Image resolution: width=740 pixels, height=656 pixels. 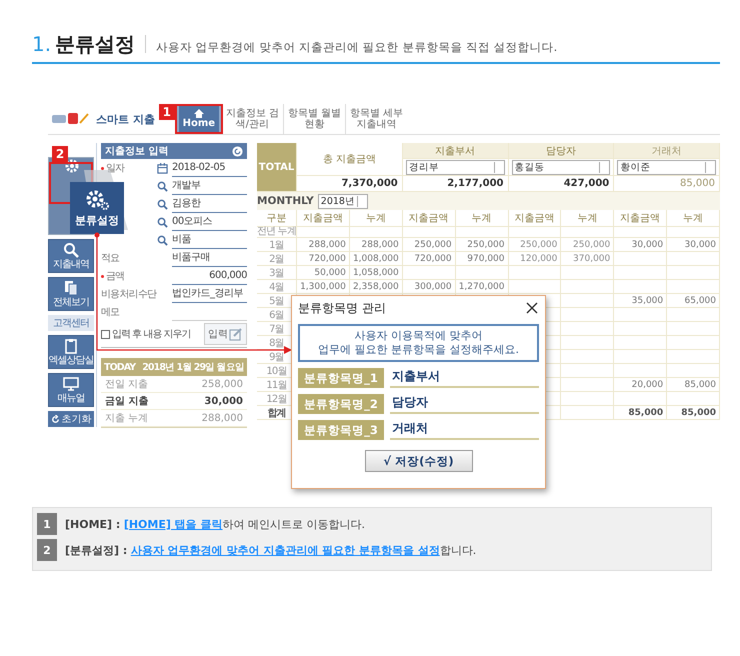 I want to click on group-select: 경리부, so click(x=455, y=167).